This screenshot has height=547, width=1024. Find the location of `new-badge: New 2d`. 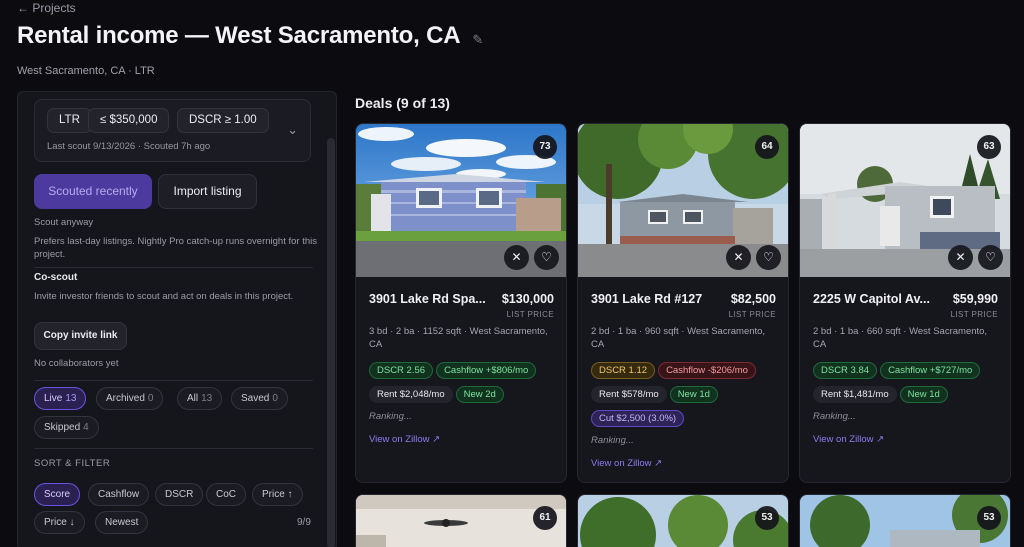

new-badge: New 2d is located at coordinates (479, 394).